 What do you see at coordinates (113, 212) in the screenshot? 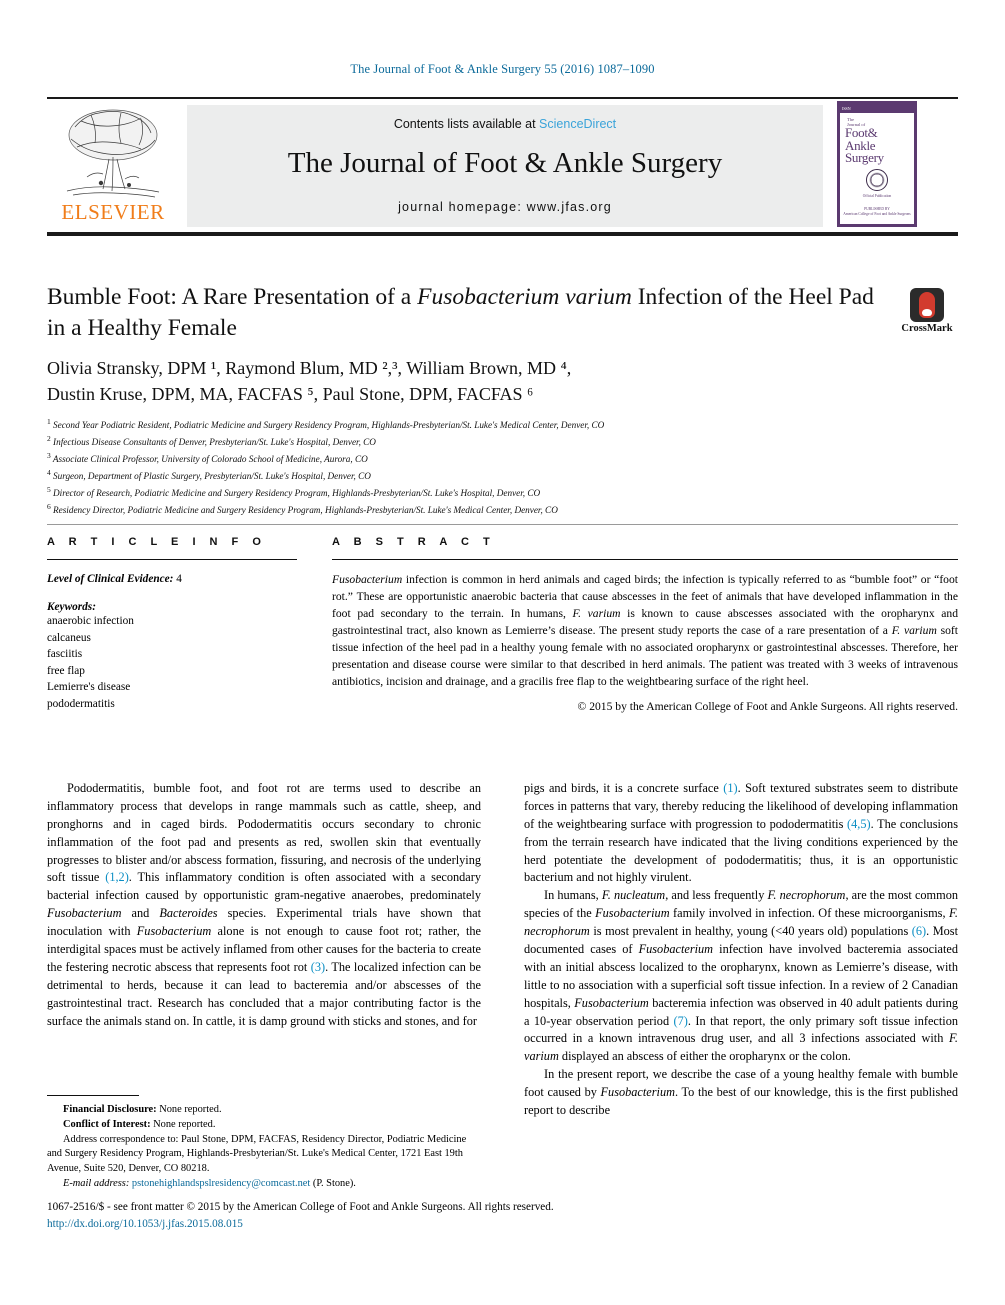
I see `elsevier-wordmark: ELSEVIER` at bounding box center [113, 212].